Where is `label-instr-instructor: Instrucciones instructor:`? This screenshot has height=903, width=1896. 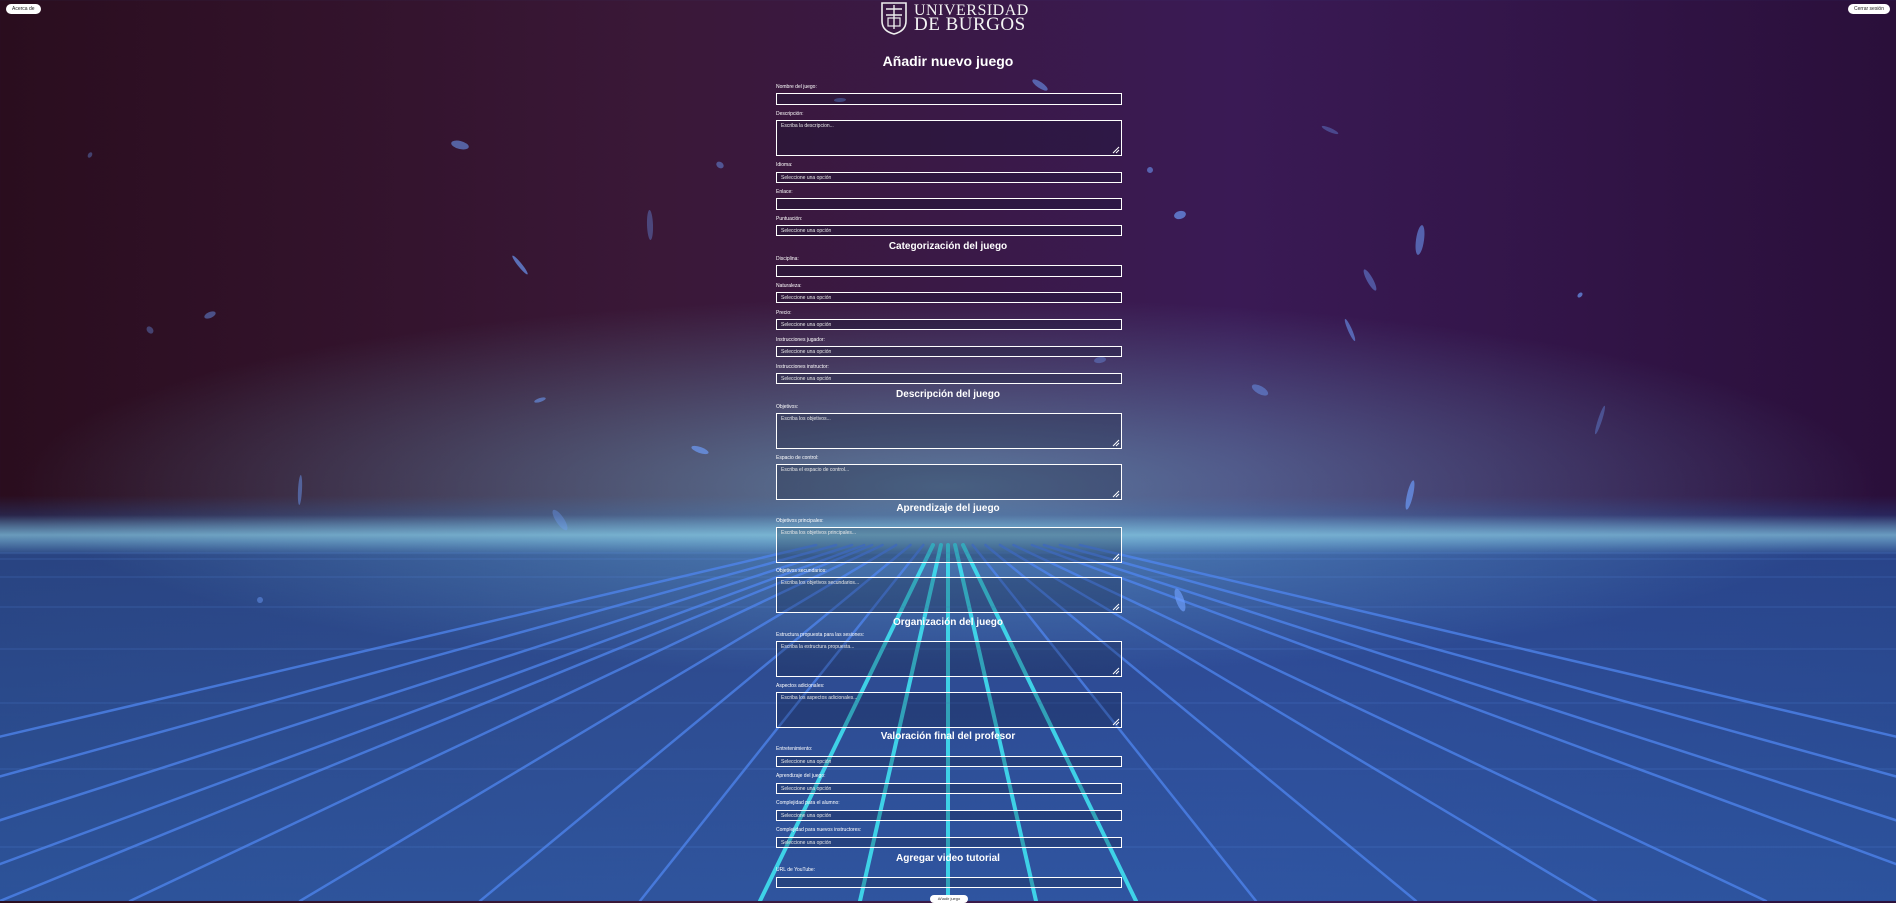 label-instr-instructor: Instrucciones instructor: is located at coordinates (802, 367).